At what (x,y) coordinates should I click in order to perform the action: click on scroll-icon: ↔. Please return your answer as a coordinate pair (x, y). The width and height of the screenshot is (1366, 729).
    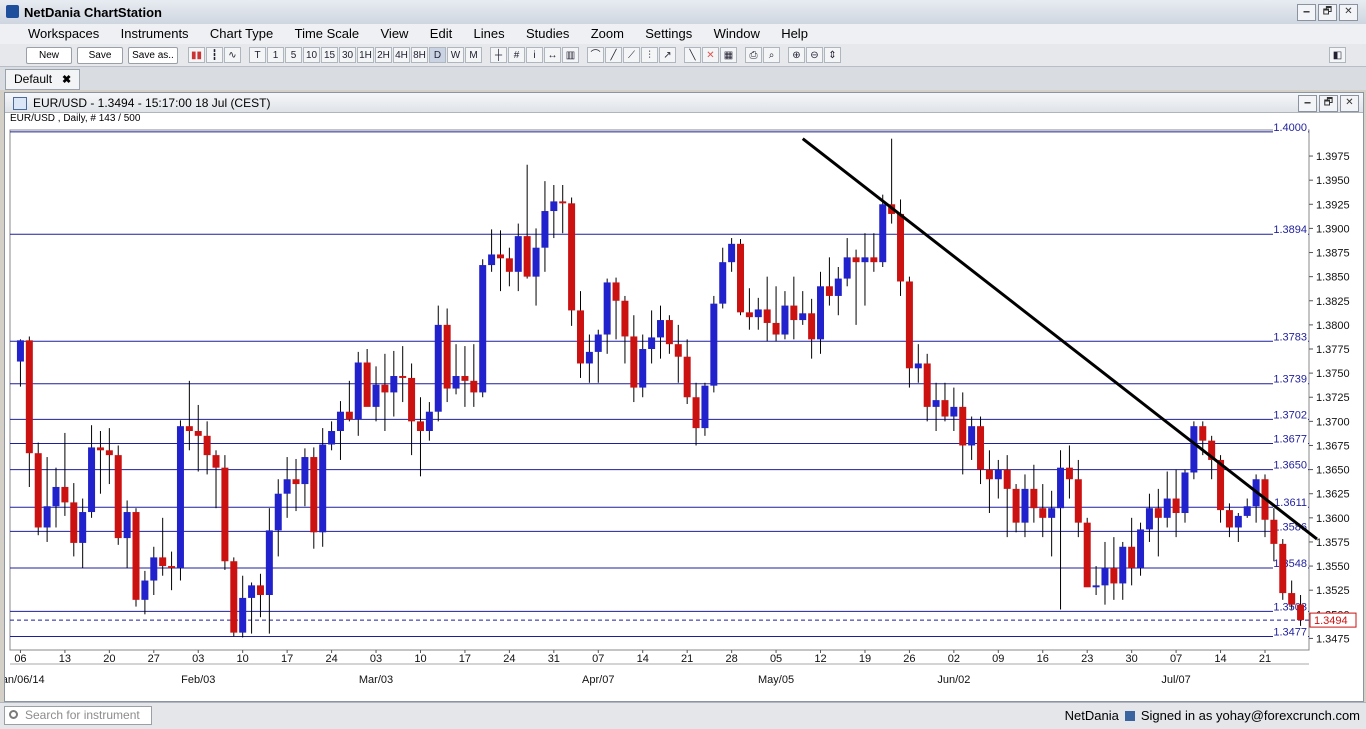
    Looking at the image, I should click on (552, 55).